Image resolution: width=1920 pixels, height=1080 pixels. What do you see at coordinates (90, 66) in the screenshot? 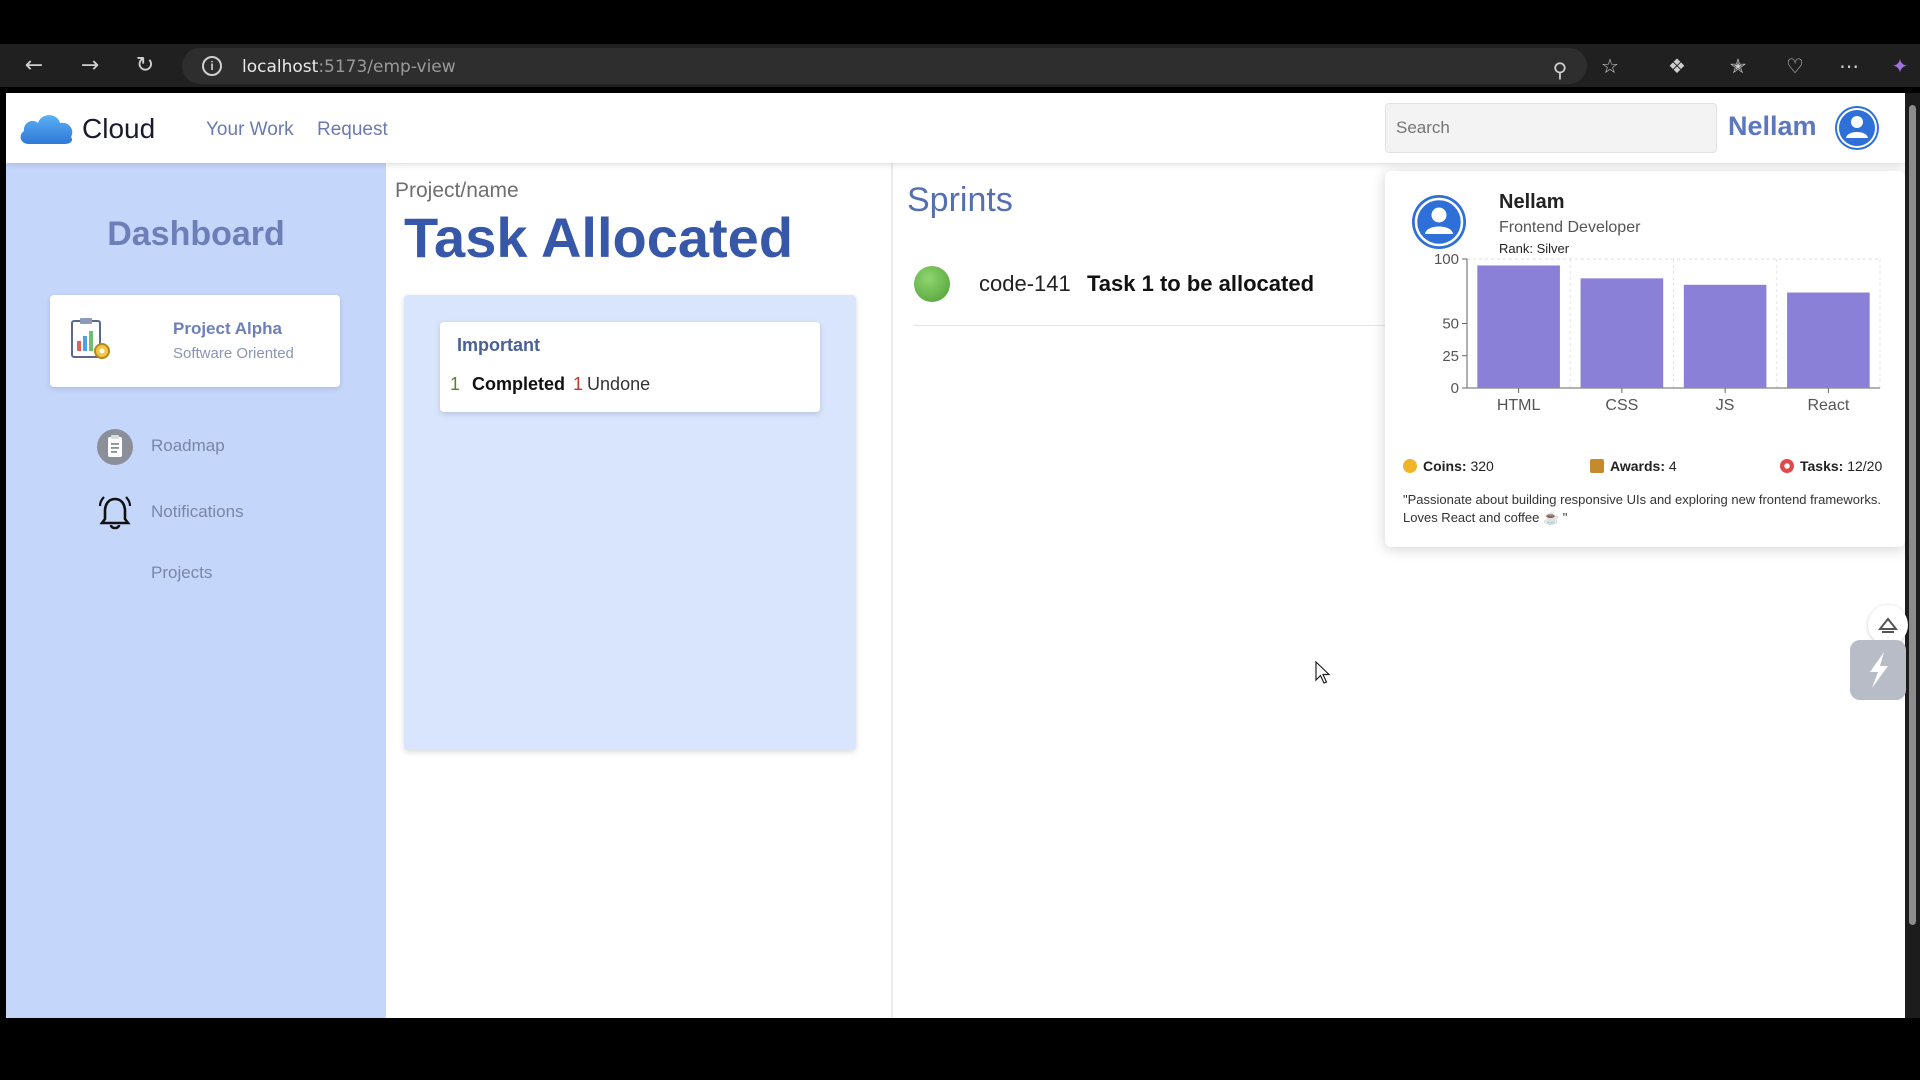
I see `forward-icon: →` at bounding box center [90, 66].